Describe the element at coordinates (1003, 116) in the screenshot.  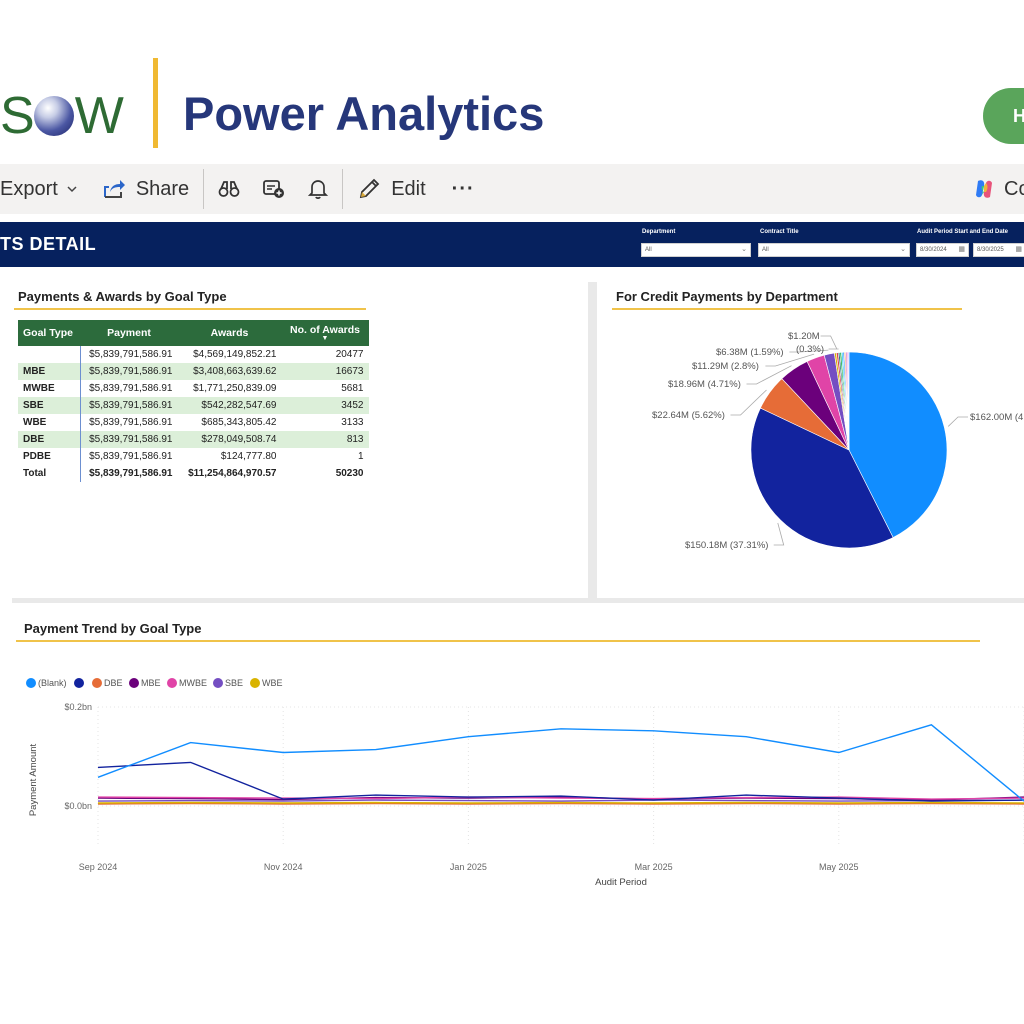
I see `help-button: H` at that location.